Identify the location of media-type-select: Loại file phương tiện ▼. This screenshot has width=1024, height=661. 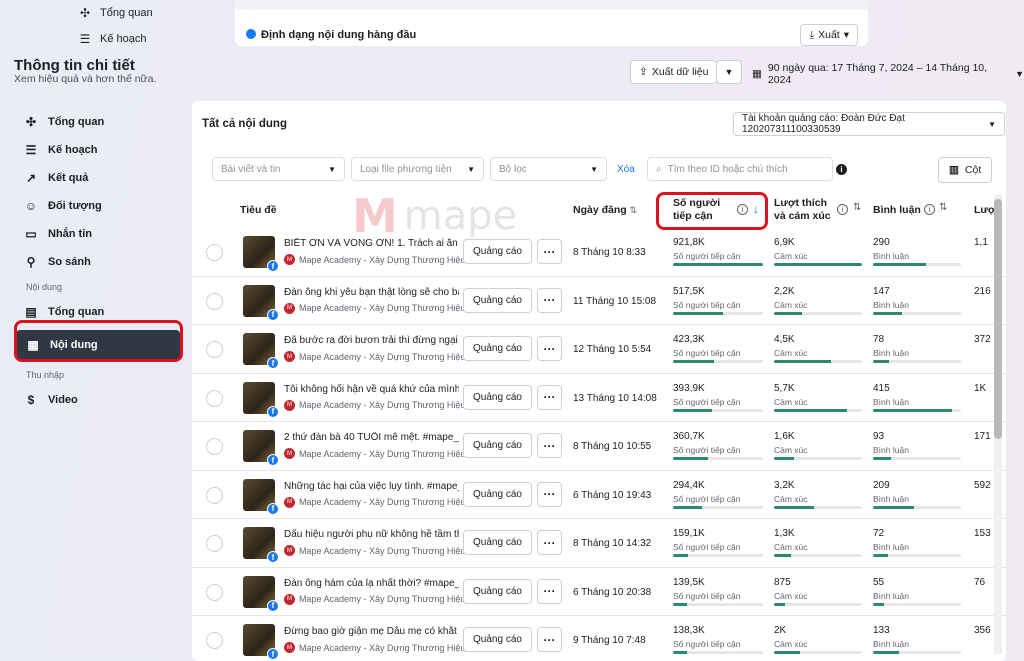
(417, 169).